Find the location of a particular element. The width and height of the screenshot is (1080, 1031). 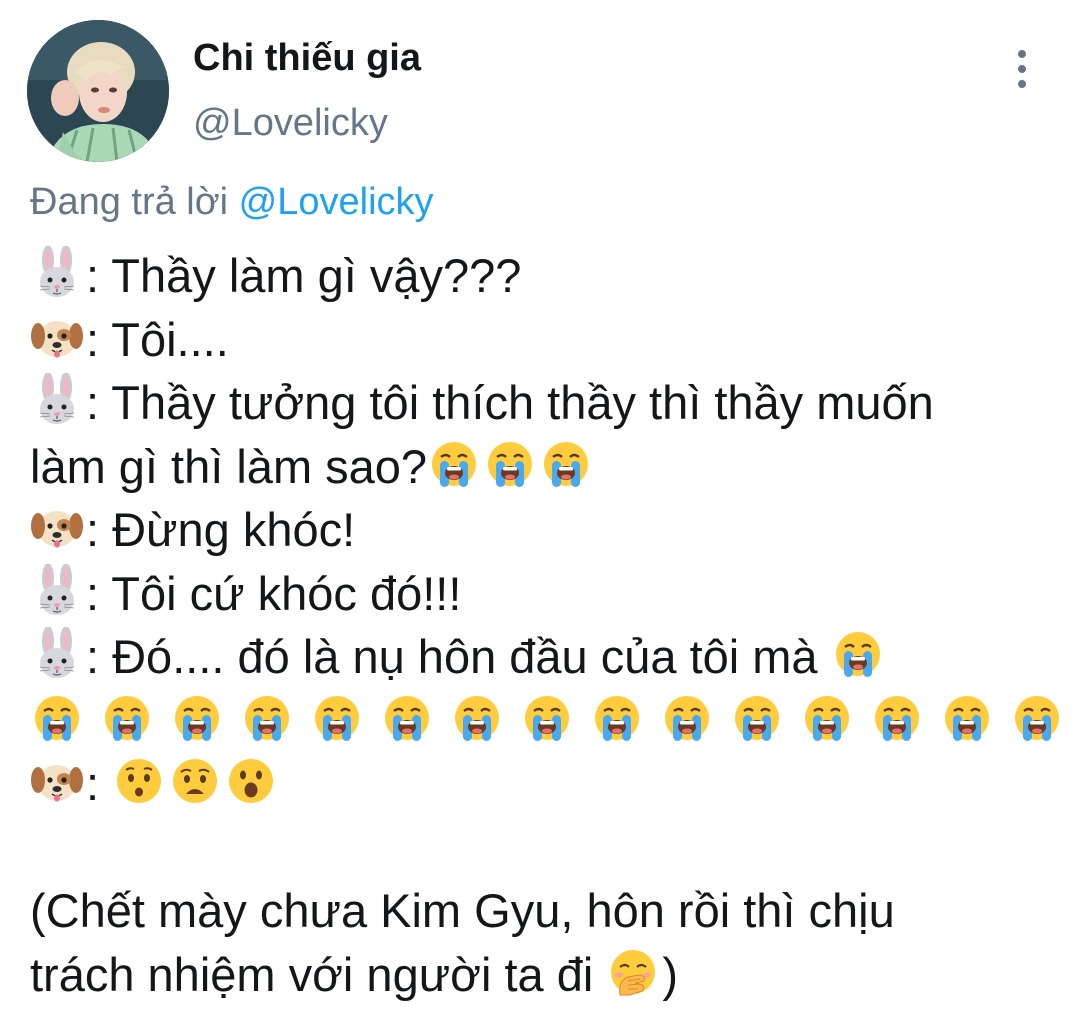

tweet-line: : Đó.... đó là nụ hôn đầu của tôi mà is located at coordinates (550, 657).